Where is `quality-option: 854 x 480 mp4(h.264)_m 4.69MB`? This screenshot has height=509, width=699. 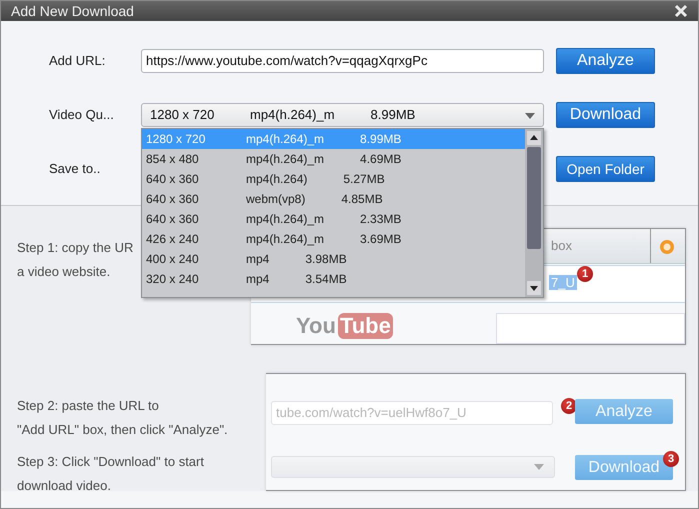 quality-option: 854 x 480 mp4(h.264)_m 4.69MB is located at coordinates (333, 159).